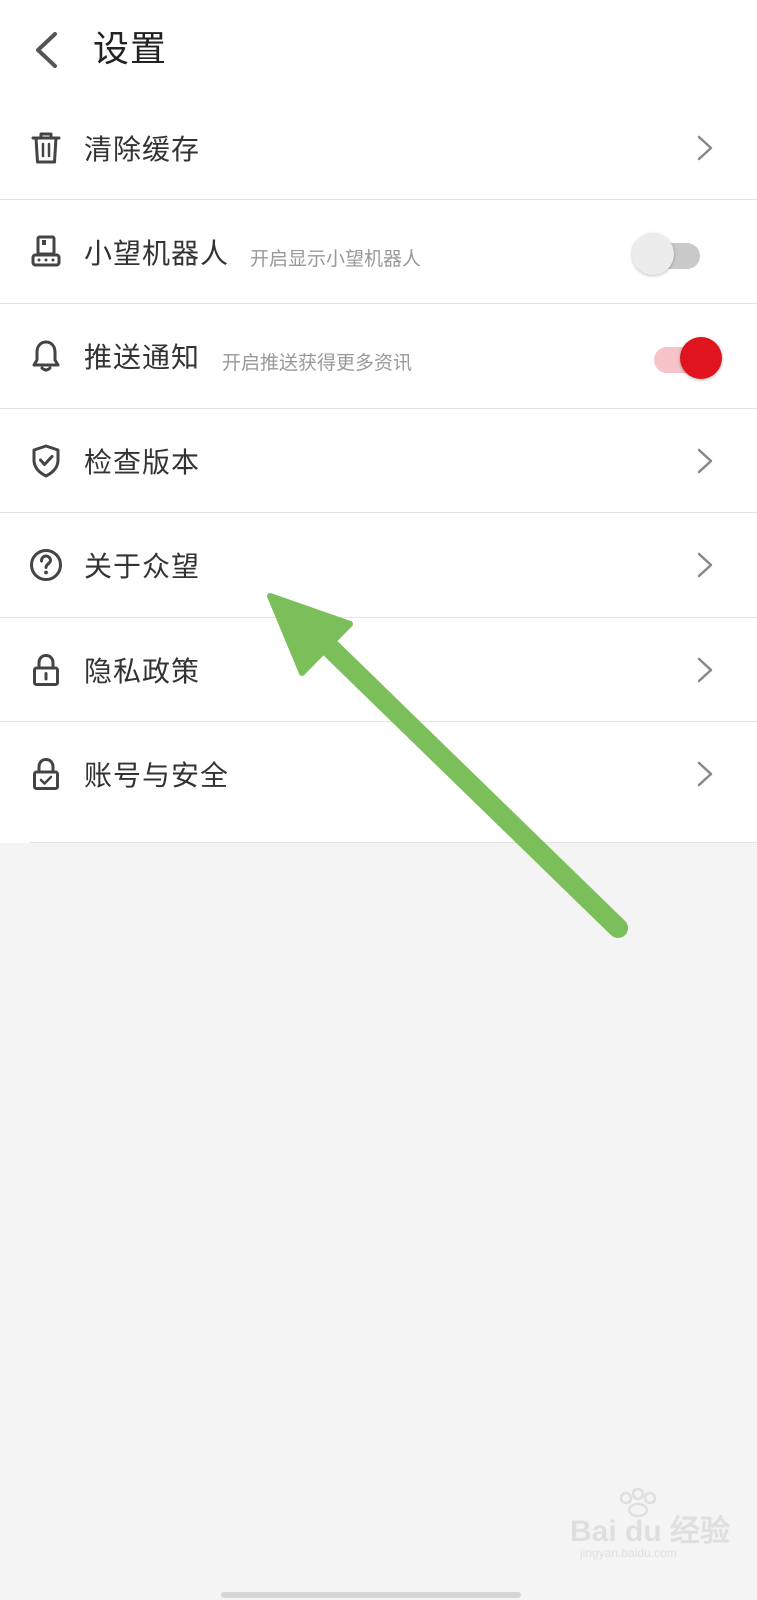 Image resolution: width=757 pixels, height=1600 pixels. I want to click on push-notification-row: 推送通知 开启推送获得更多资讯, so click(378, 356).